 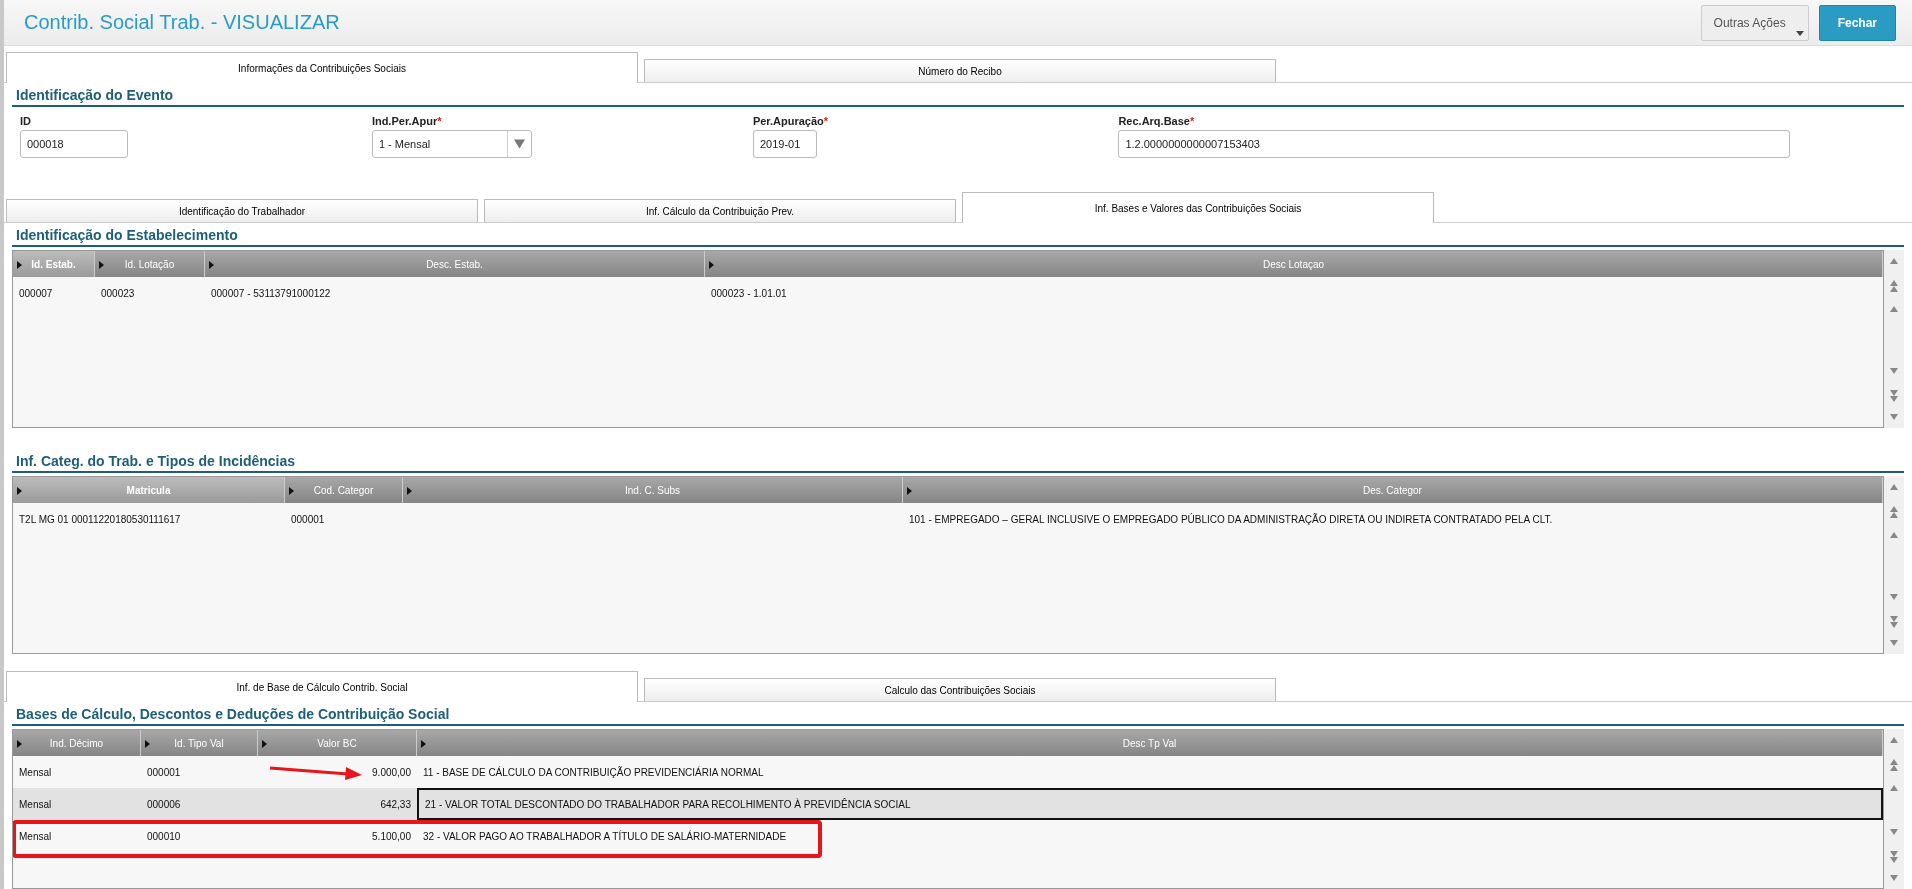 What do you see at coordinates (74, 144) in the screenshot?
I see `input-field: 000018` at bounding box center [74, 144].